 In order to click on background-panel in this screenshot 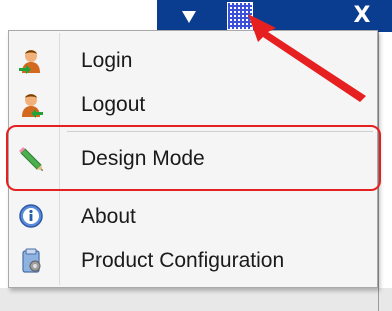, I will do `click(196, 299)`.